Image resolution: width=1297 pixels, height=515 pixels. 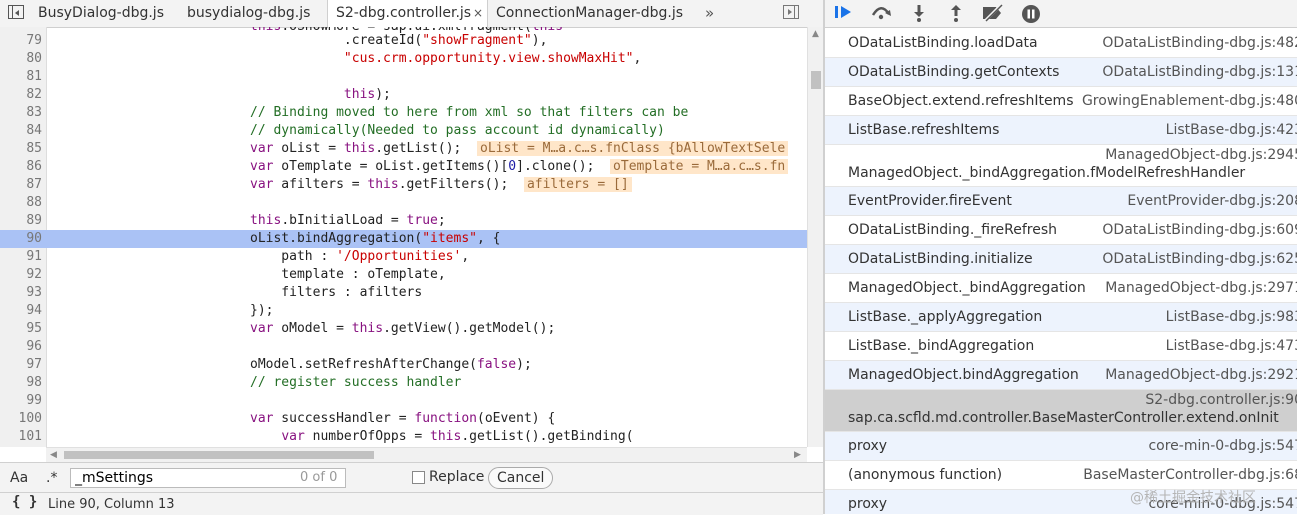 What do you see at coordinates (19, 478) in the screenshot?
I see `case-sensitive-toggle: Aa` at bounding box center [19, 478].